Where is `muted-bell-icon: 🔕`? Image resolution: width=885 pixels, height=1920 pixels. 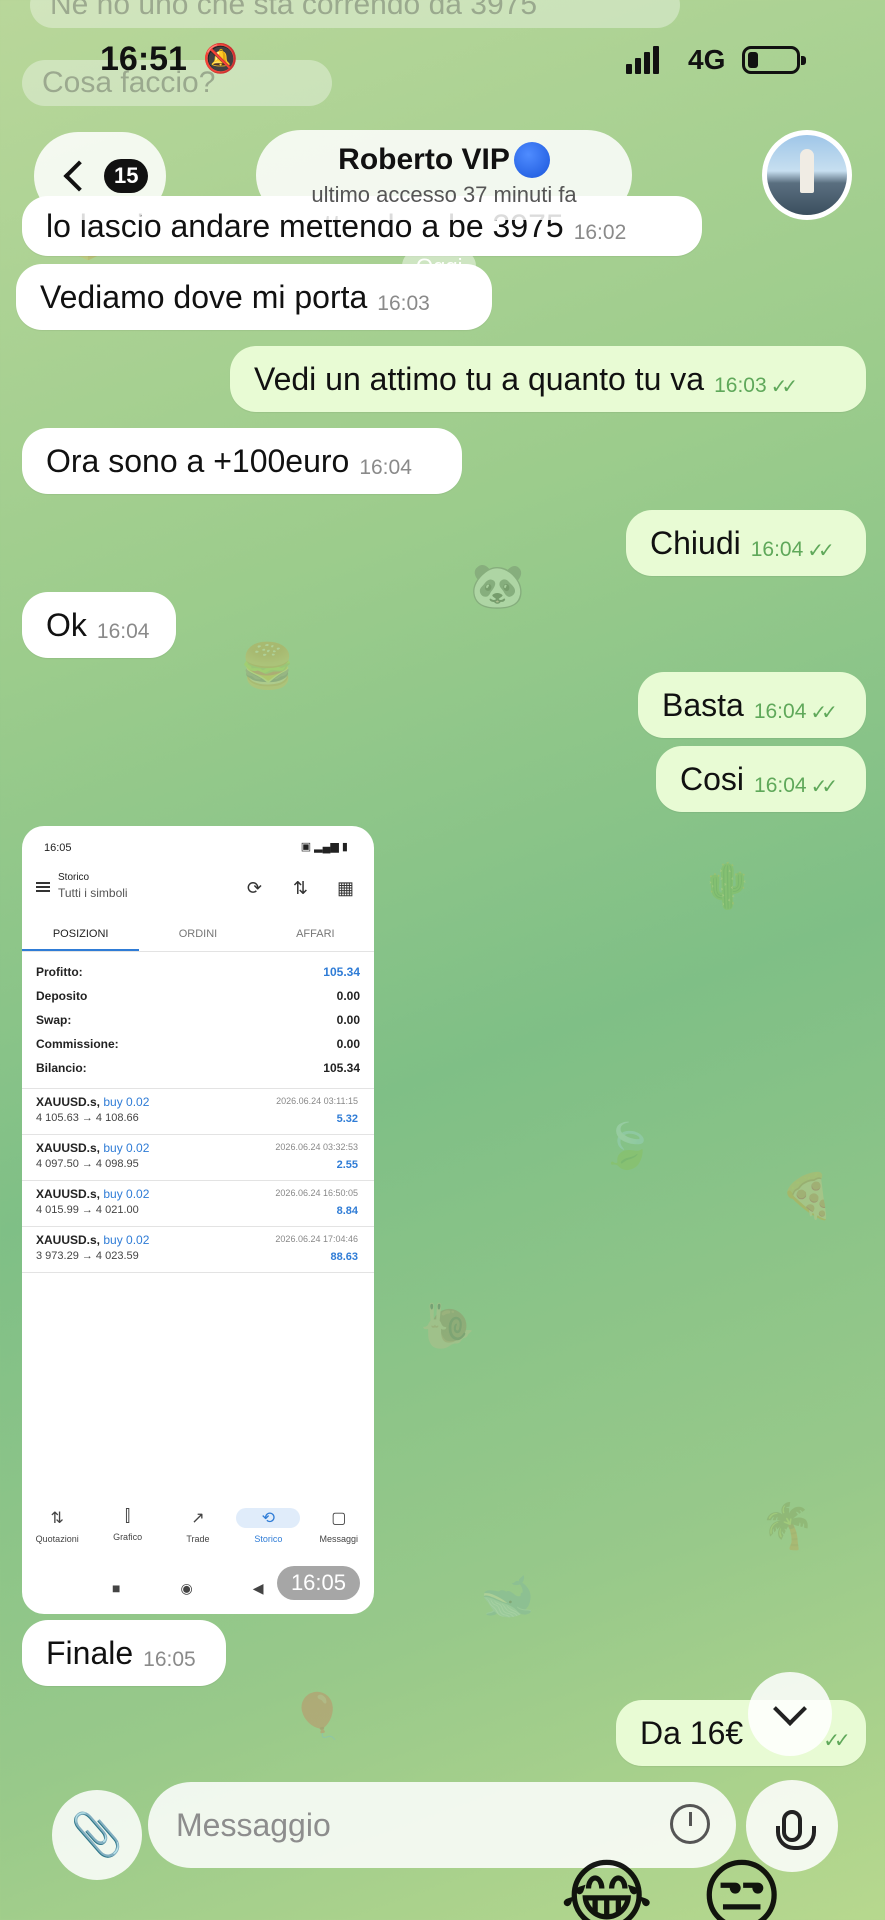 muted-bell-icon: 🔕 is located at coordinates (220, 58).